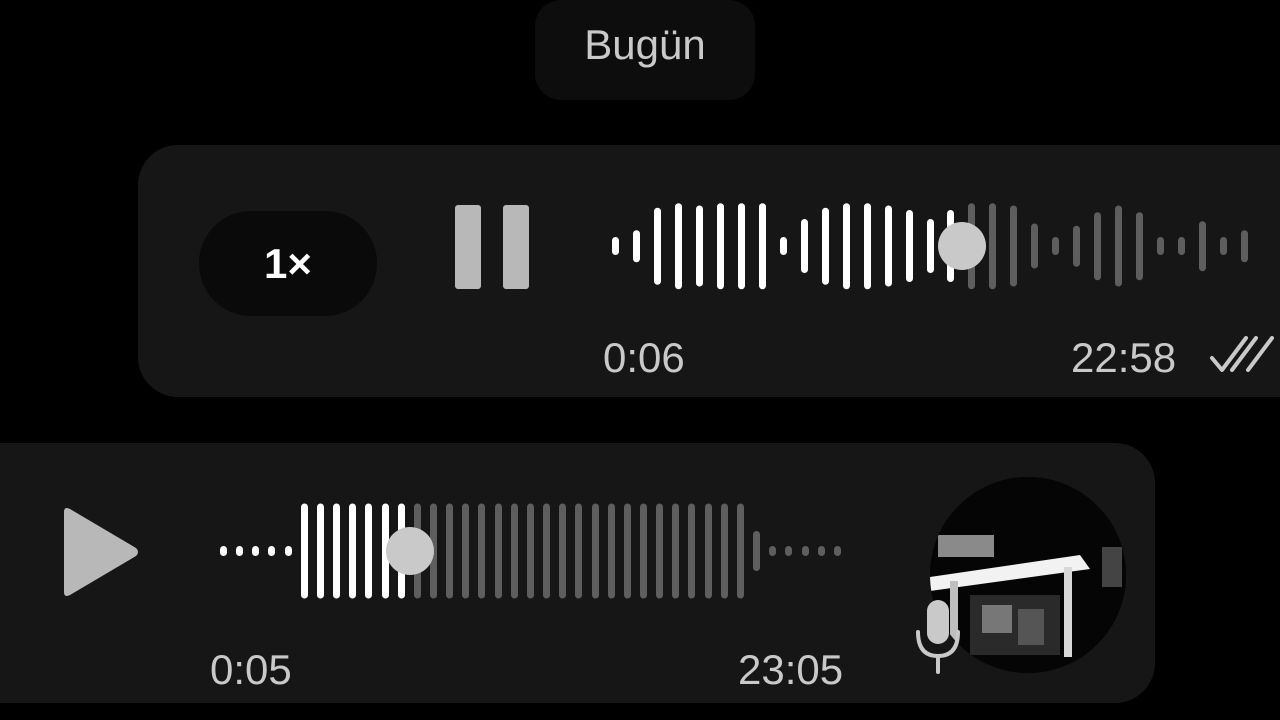 This screenshot has height=720, width=1280. I want to click on outgoing-sent-time: 22:58, so click(1124, 357).